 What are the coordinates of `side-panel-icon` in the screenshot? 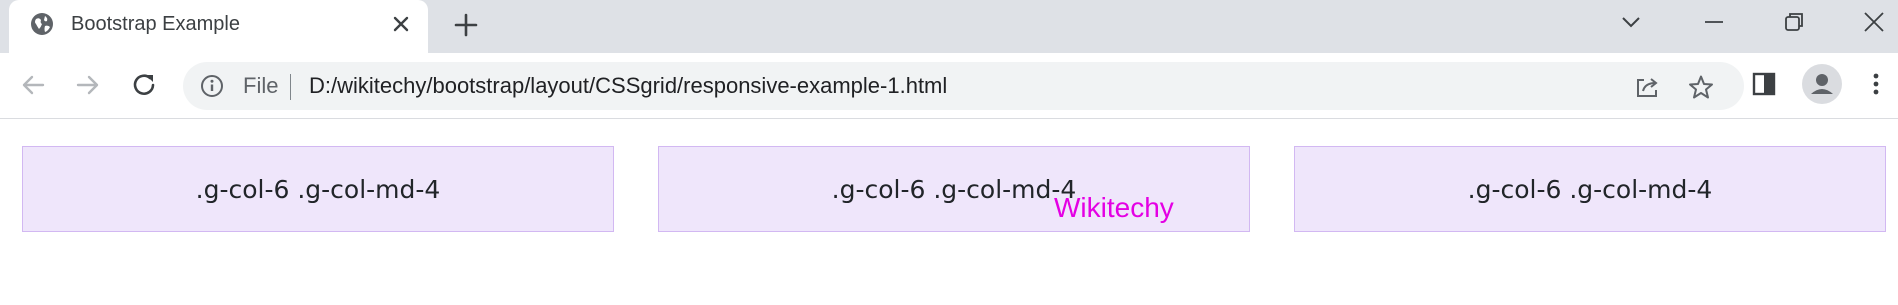 It's located at (1764, 84).